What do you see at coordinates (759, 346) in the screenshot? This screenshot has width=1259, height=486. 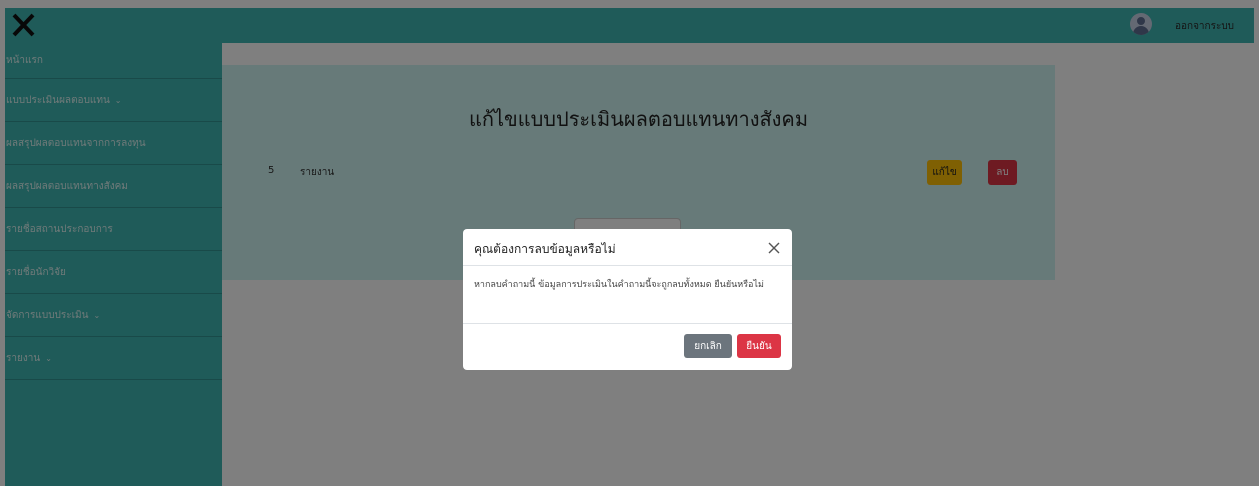 I see `confirm-button: ยืนยัน` at bounding box center [759, 346].